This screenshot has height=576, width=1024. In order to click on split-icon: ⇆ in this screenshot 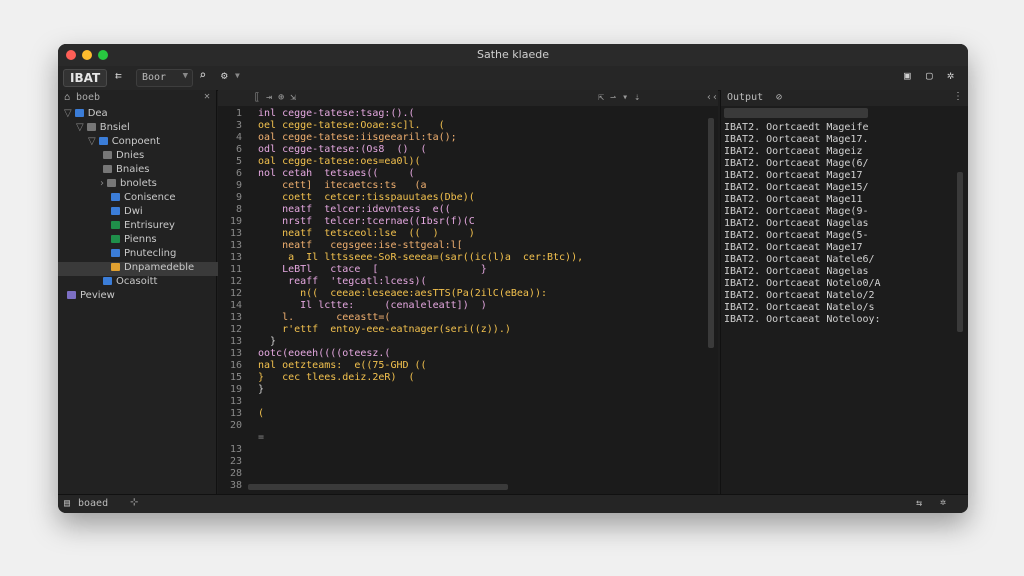, I will do `click(919, 503)`.